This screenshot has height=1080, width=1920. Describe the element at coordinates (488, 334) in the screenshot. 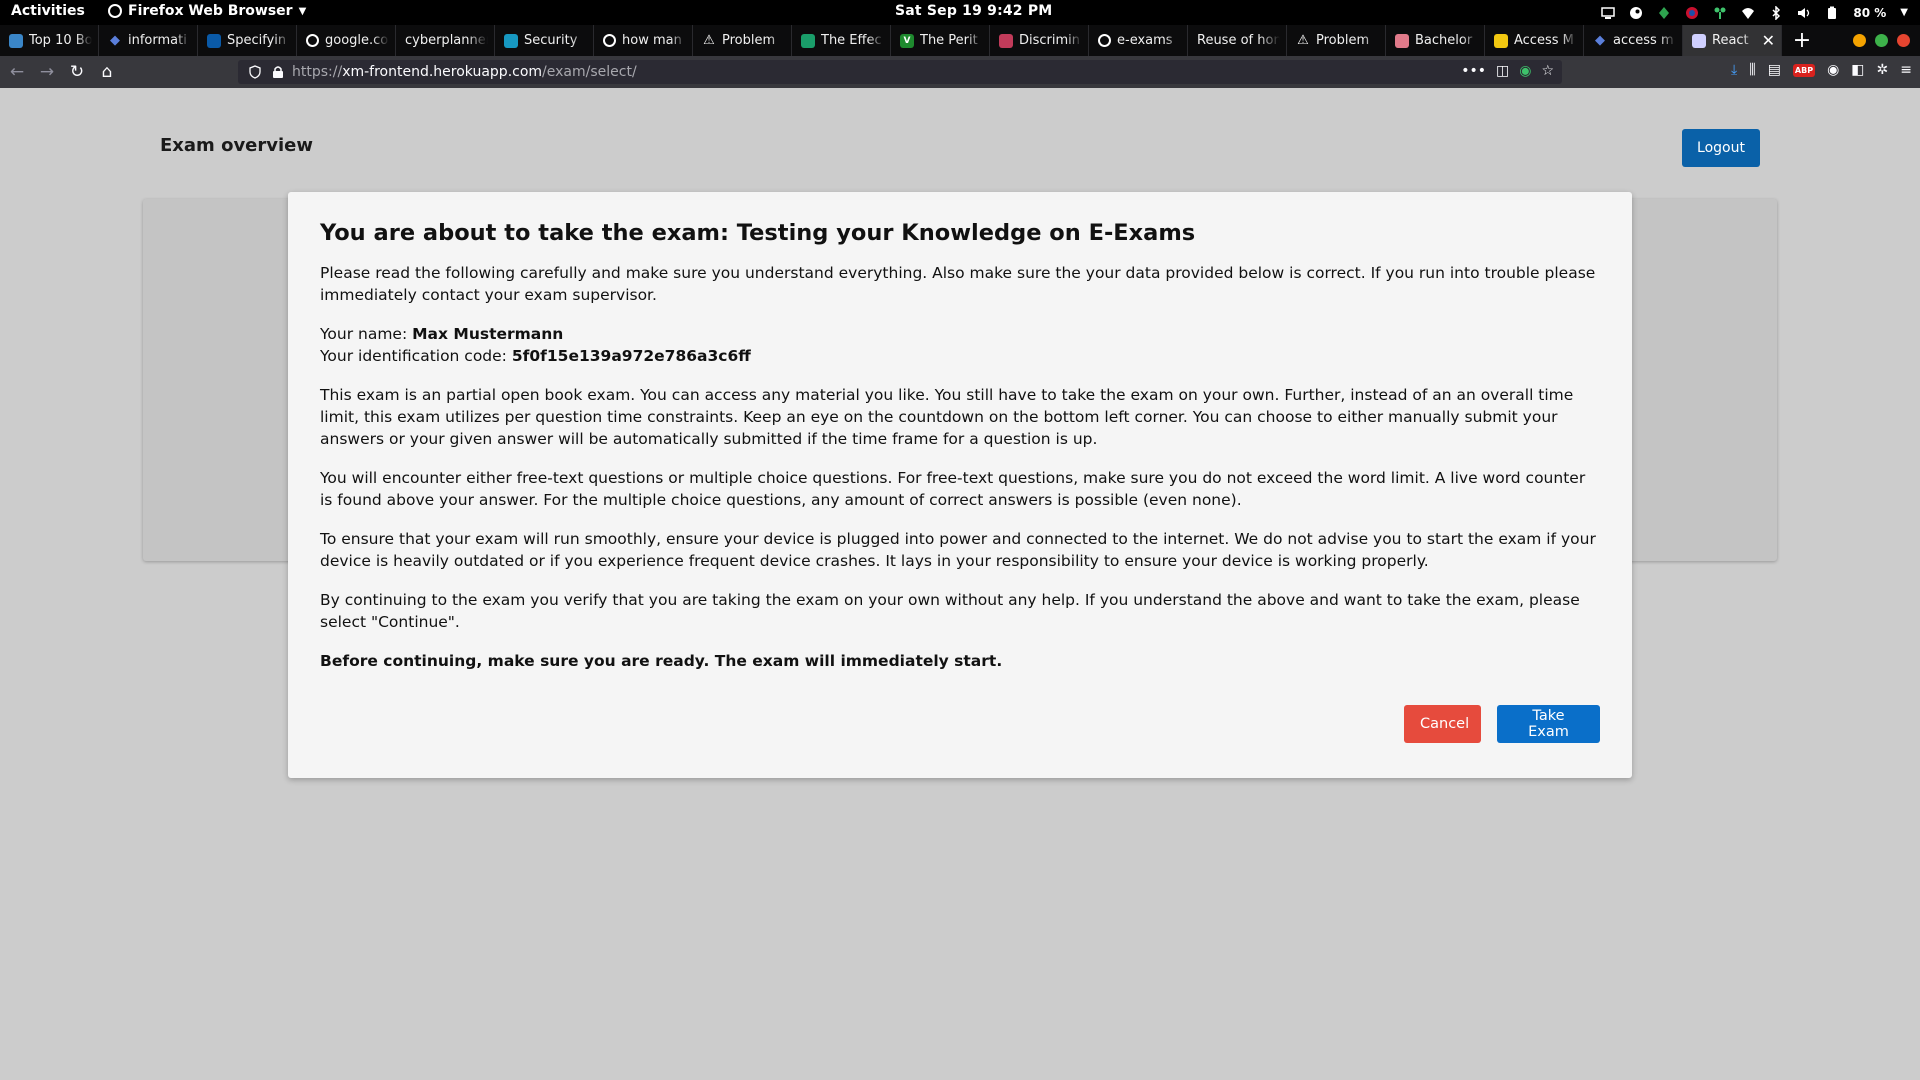

I see `student-name: Max Mustermann` at that location.